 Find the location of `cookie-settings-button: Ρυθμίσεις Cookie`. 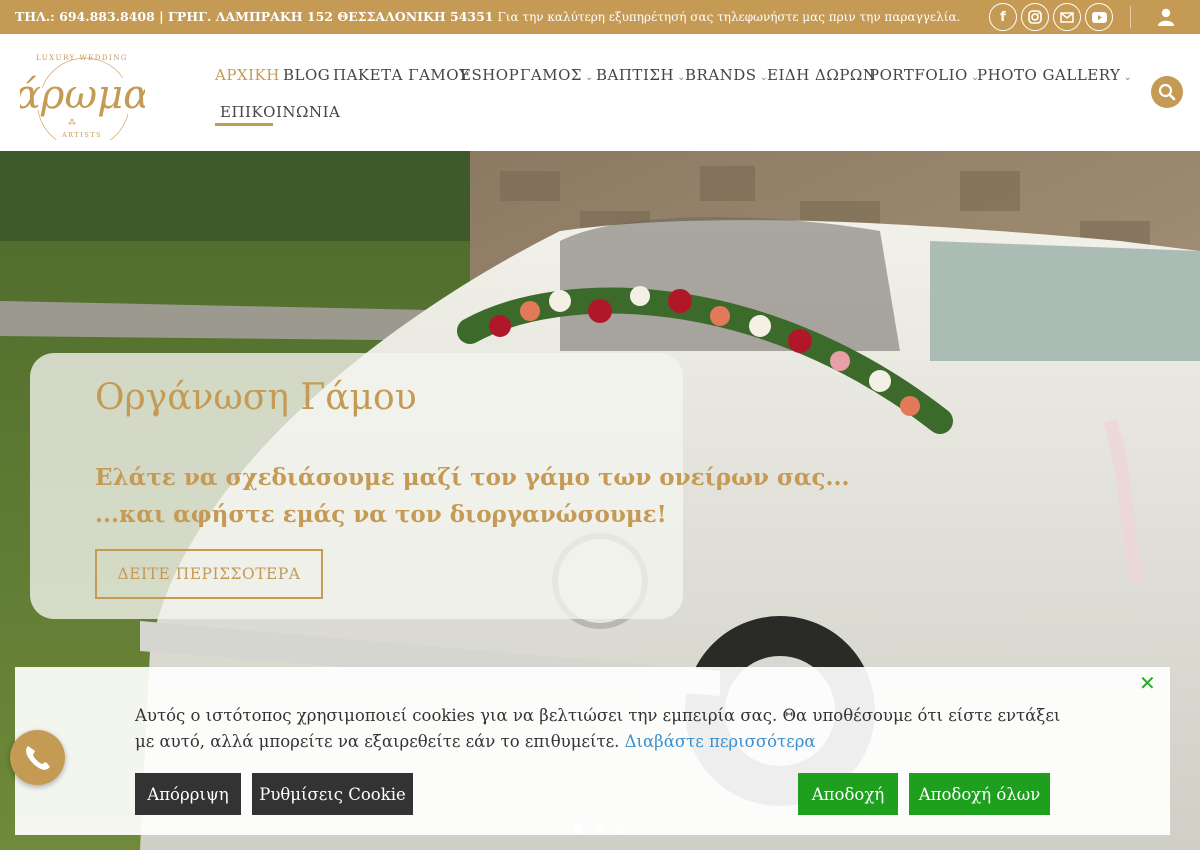

cookie-settings-button: Ρυθμίσεις Cookie is located at coordinates (332, 794).